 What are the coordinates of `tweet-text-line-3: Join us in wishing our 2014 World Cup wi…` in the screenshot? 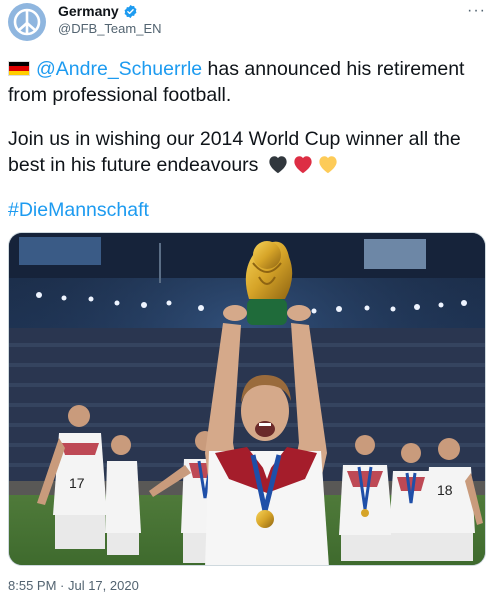 It's located at (234, 139).